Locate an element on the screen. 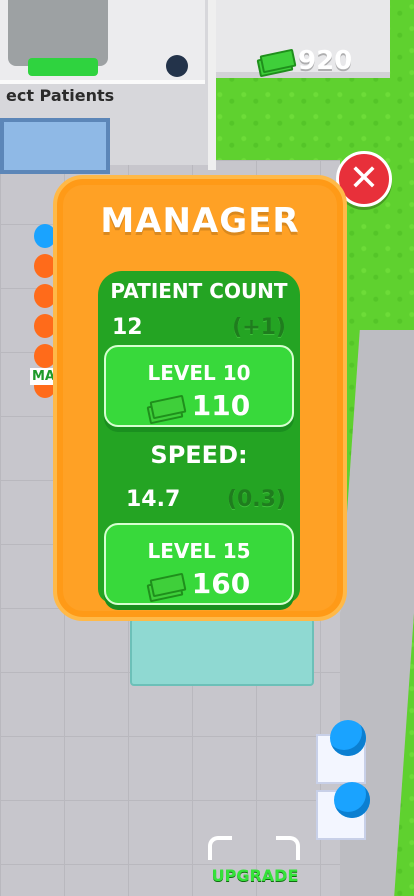 The width and height of the screenshot is (414, 896). speed-cost-wrap: 160 is located at coordinates (199, 584).